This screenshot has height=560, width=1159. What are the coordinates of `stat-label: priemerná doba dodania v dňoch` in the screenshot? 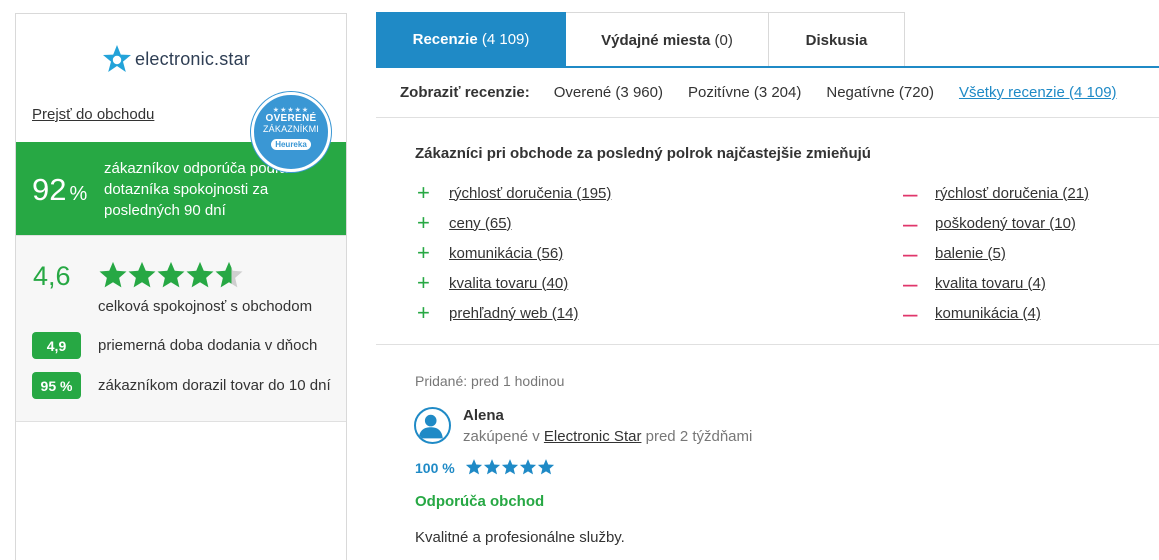 It's located at (208, 345).